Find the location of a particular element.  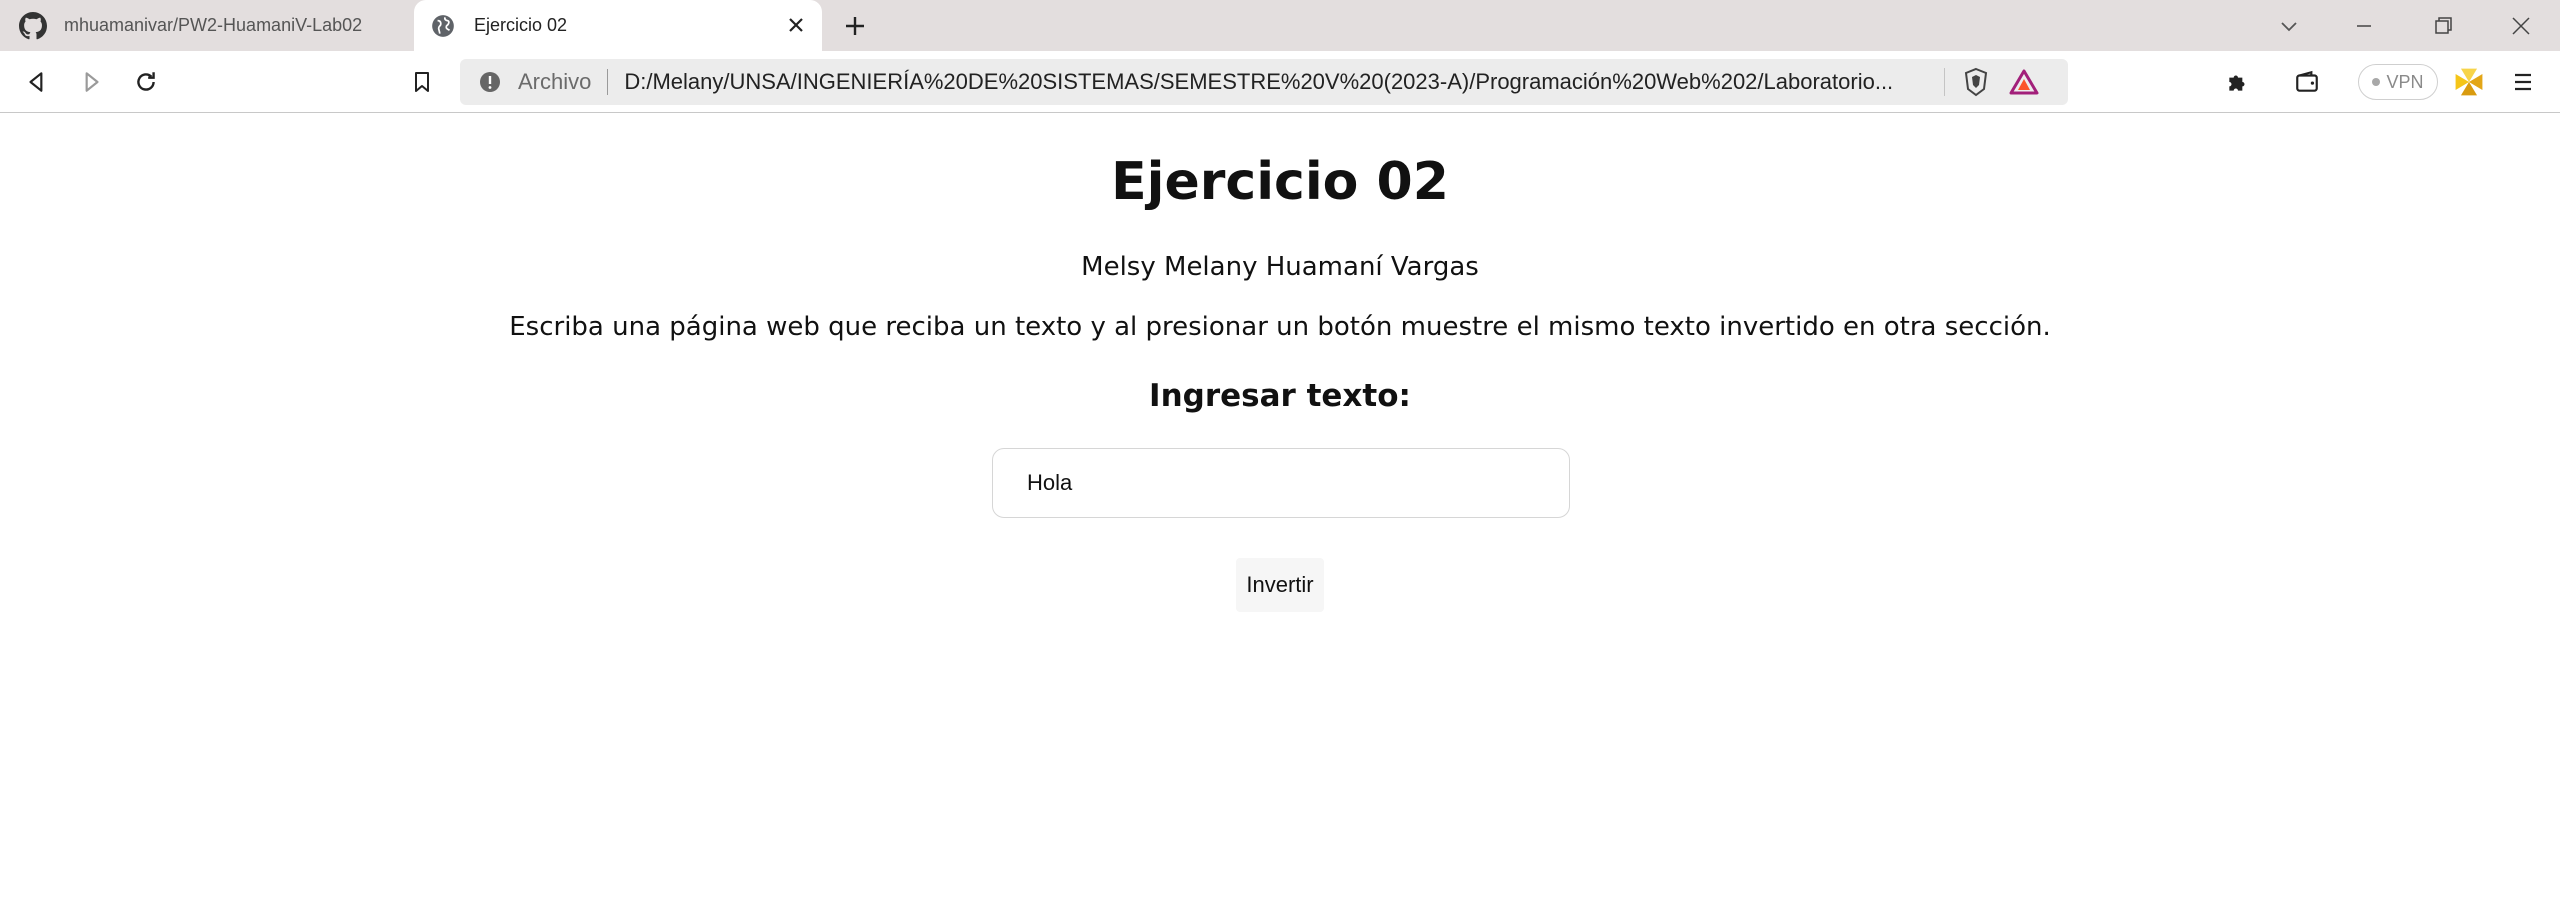

tab-title: Ejercicio 02 is located at coordinates (521, 25).